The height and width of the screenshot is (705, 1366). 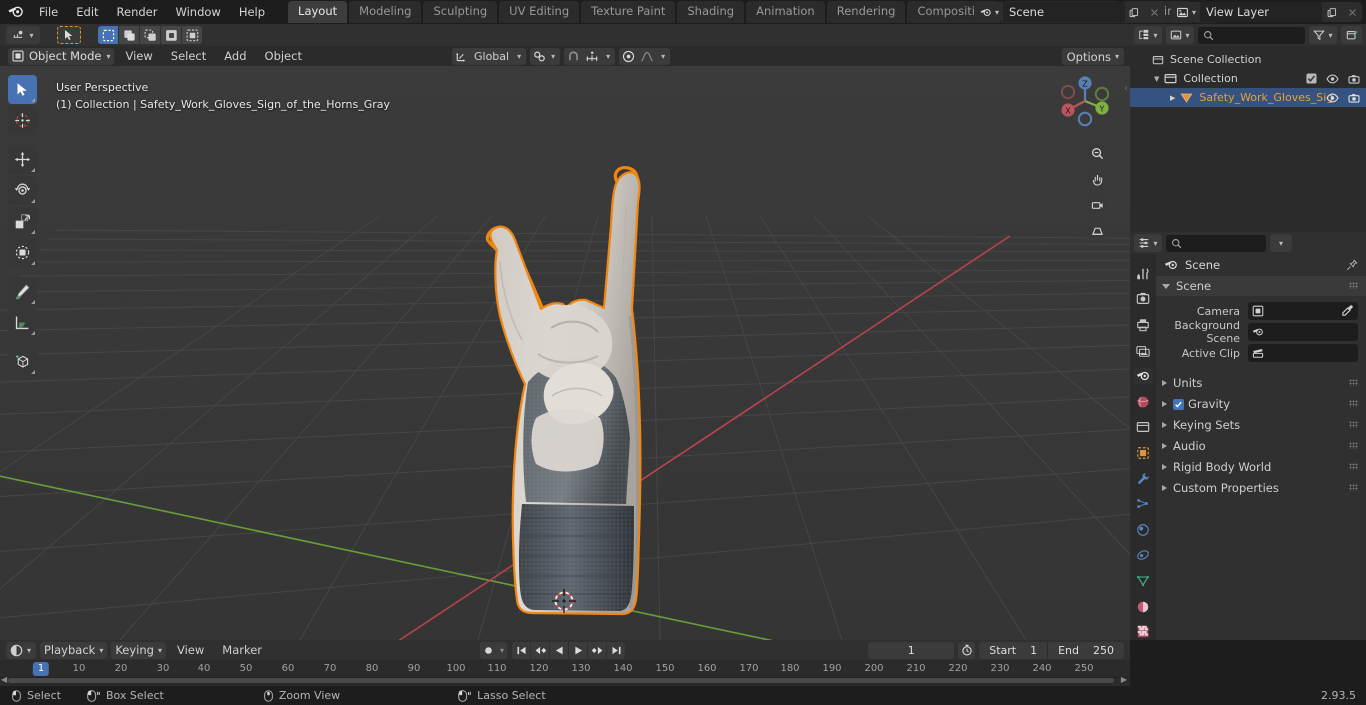 What do you see at coordinates (150, 35) in the screenshot?
I see `select-subtract-icon` at bounding box center [150, 35].